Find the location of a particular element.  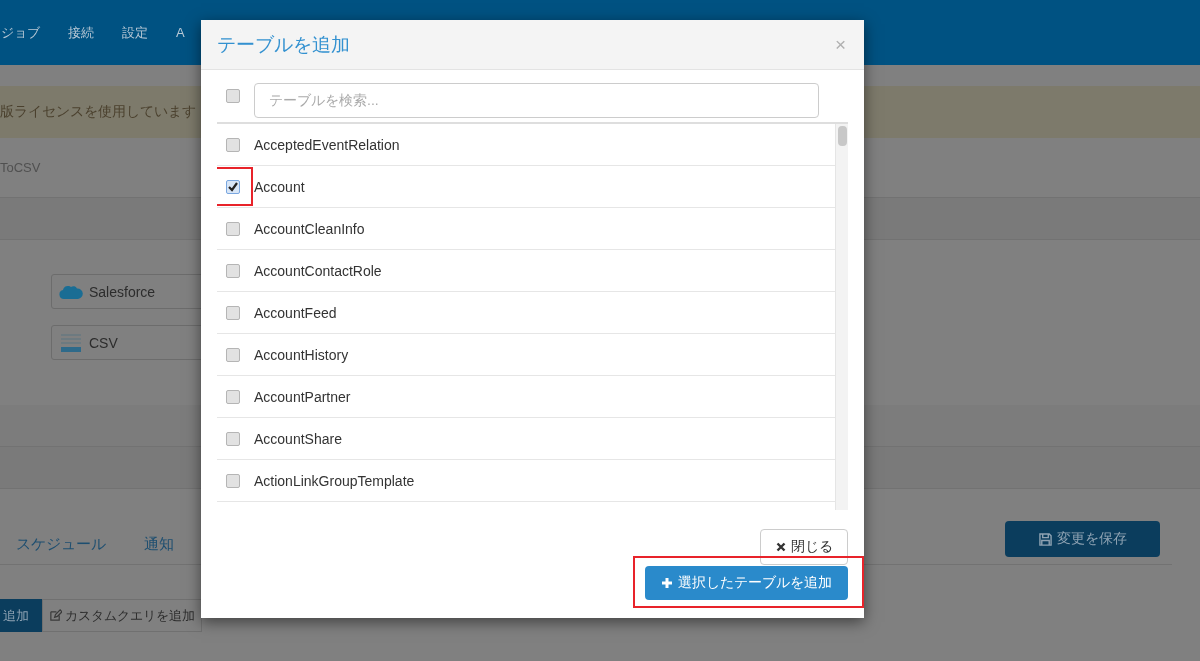

table-name: AccountPartner is located at coordinates (302, 396).